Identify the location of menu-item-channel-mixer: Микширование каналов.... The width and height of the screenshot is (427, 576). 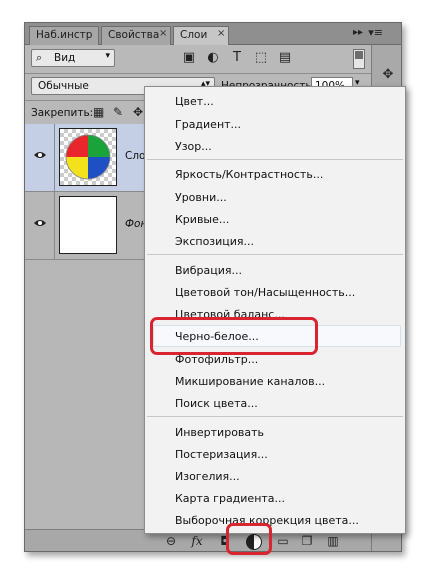
(250, 381).